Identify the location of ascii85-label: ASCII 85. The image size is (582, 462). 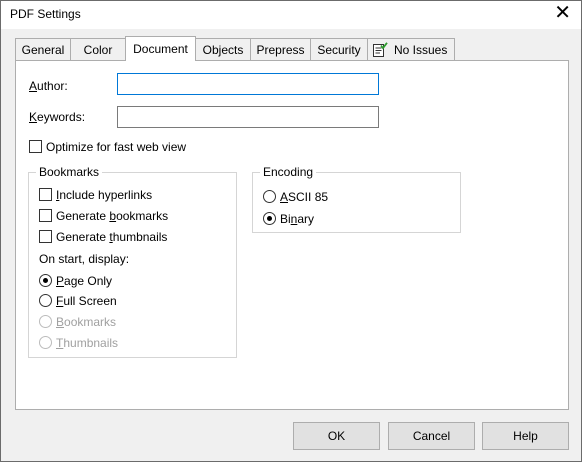
(304, 197).